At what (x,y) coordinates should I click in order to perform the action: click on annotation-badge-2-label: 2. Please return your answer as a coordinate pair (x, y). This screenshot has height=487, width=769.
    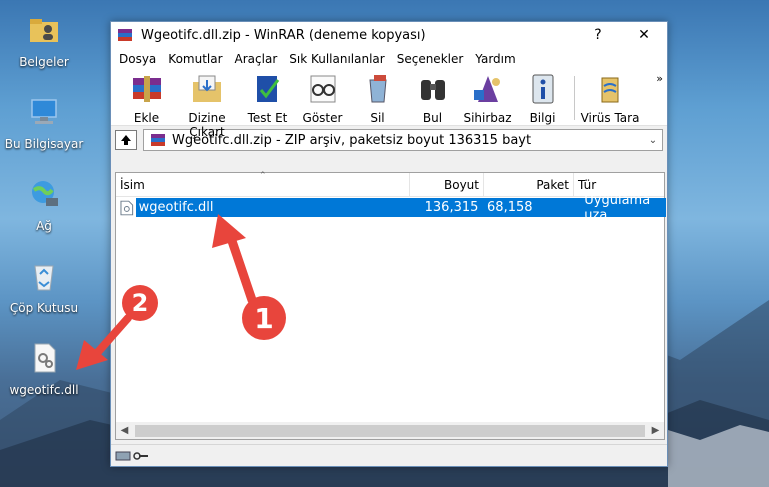
    Looking at the image, I should click on (140, 303).